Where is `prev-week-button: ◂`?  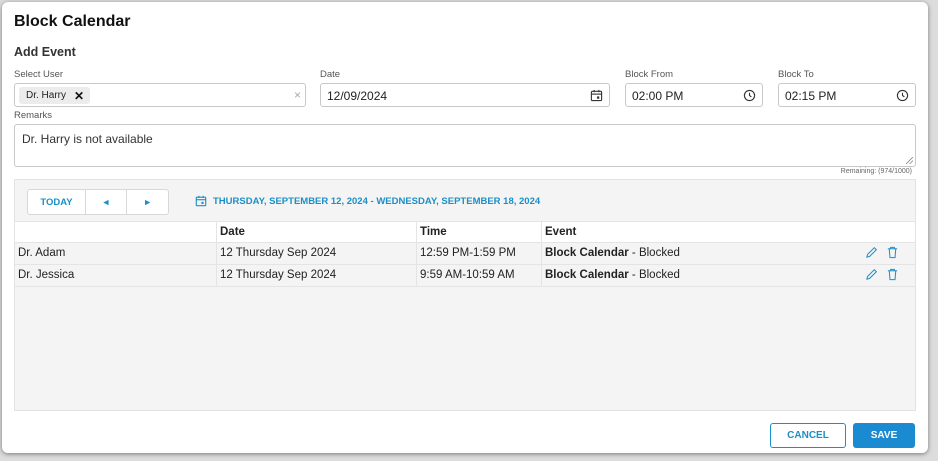 prev-week-button: ◂ is located at coordinates (106, 202).